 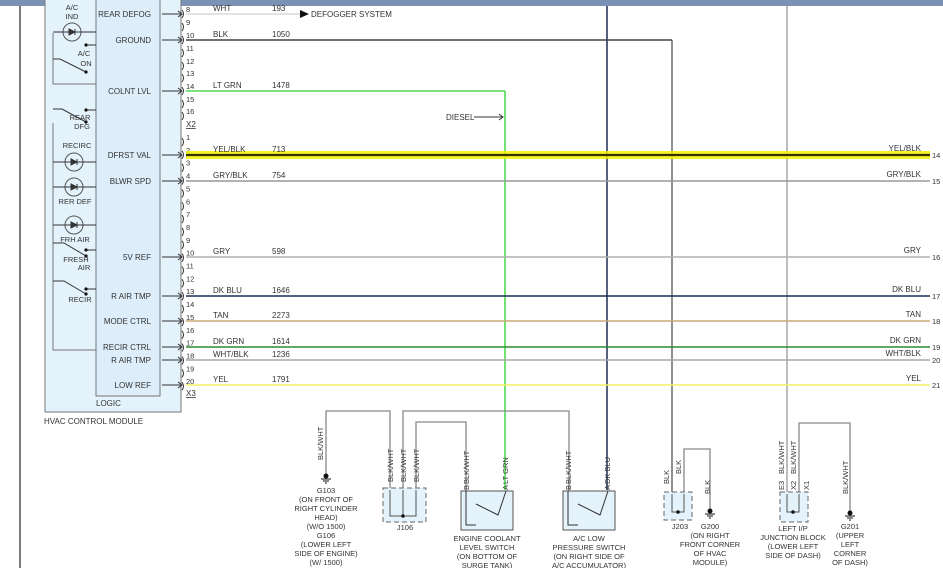 What do you see at coordinates (281, 290) in the screenshot?
I see `circuit-number: 1646` at bounding box center [281, 290].